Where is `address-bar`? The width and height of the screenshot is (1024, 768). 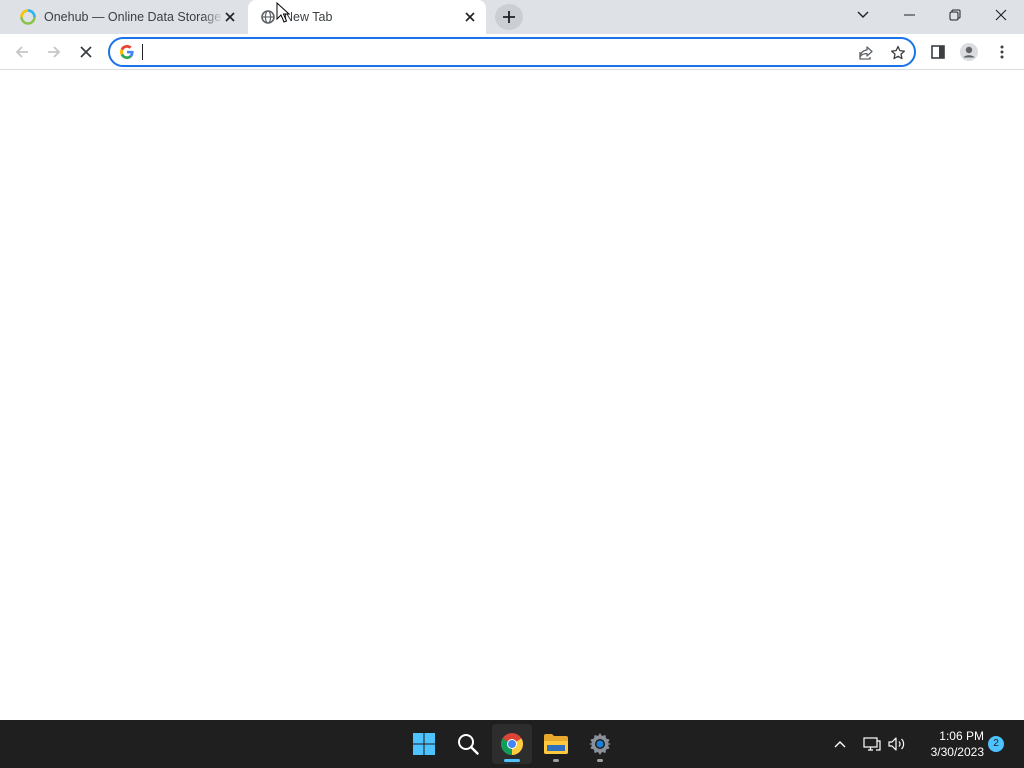
address-bar is located at coordinates (512, 52).